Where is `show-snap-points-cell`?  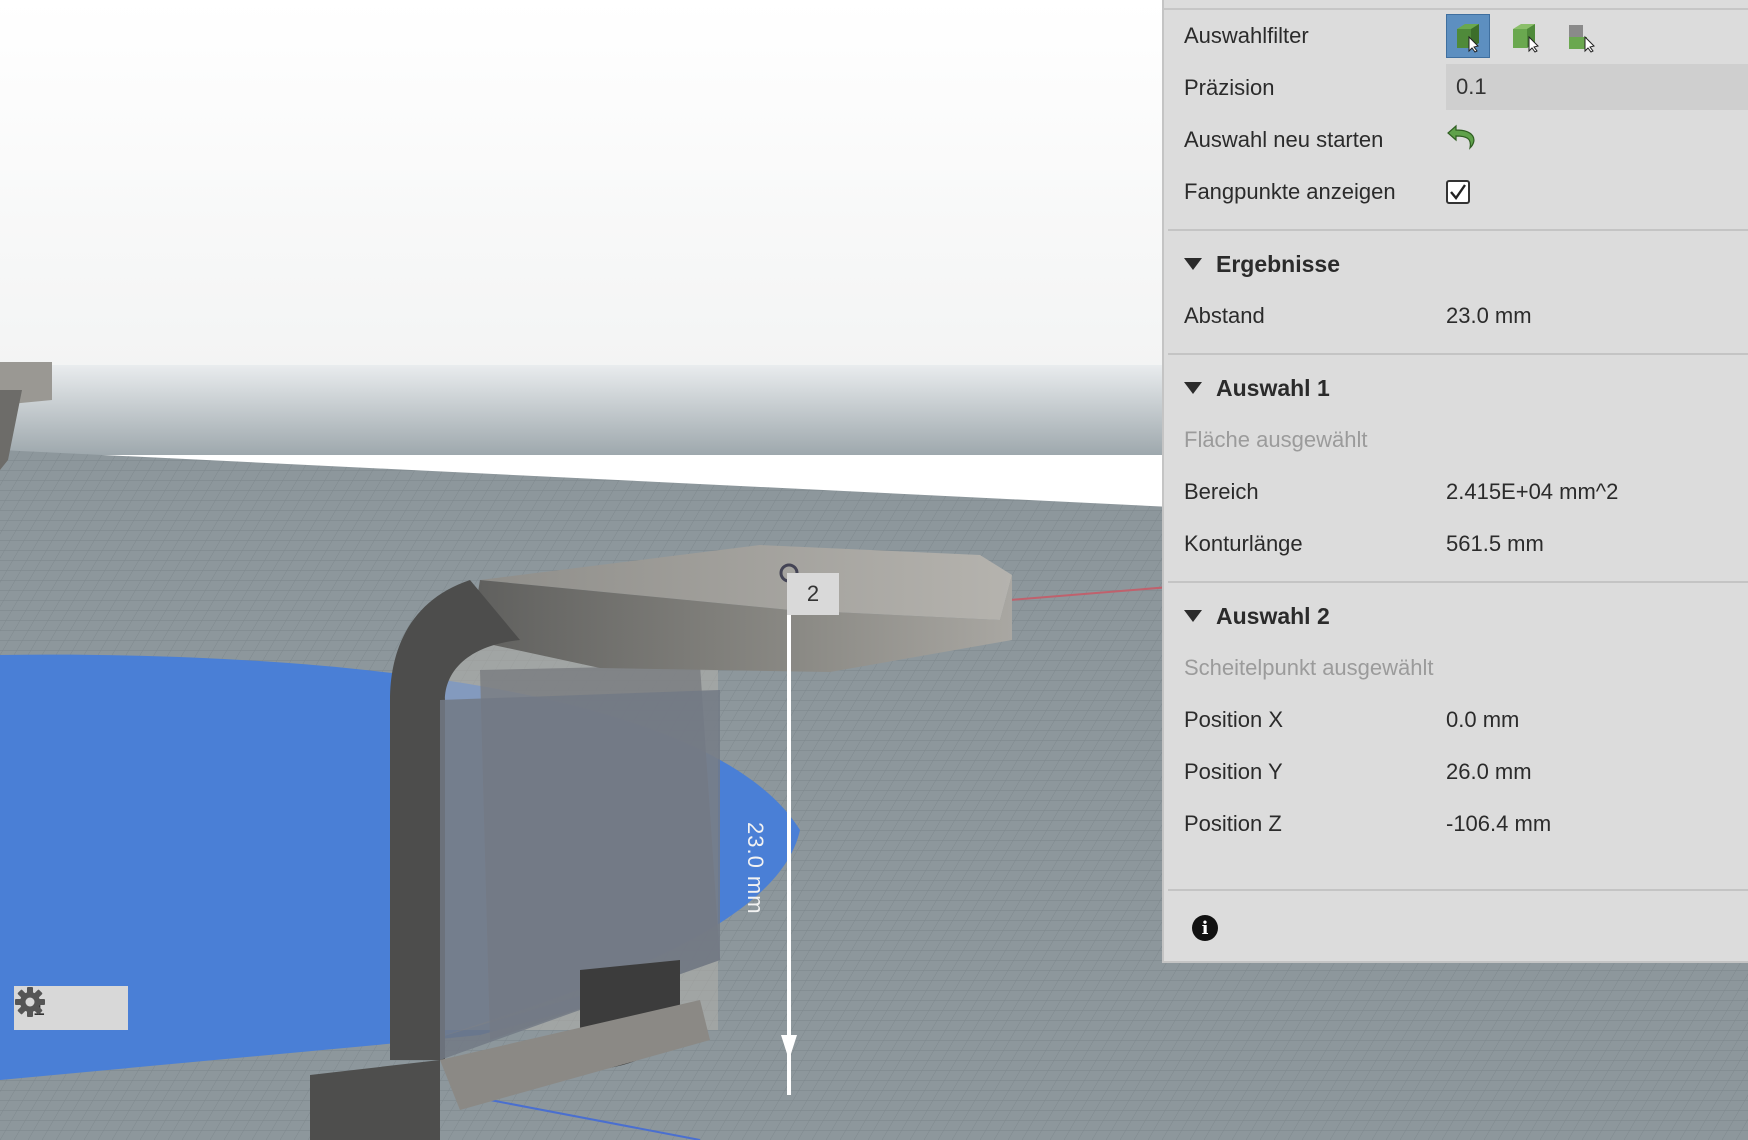 show-snap-points-cell is located at coordinates (1597, 192).